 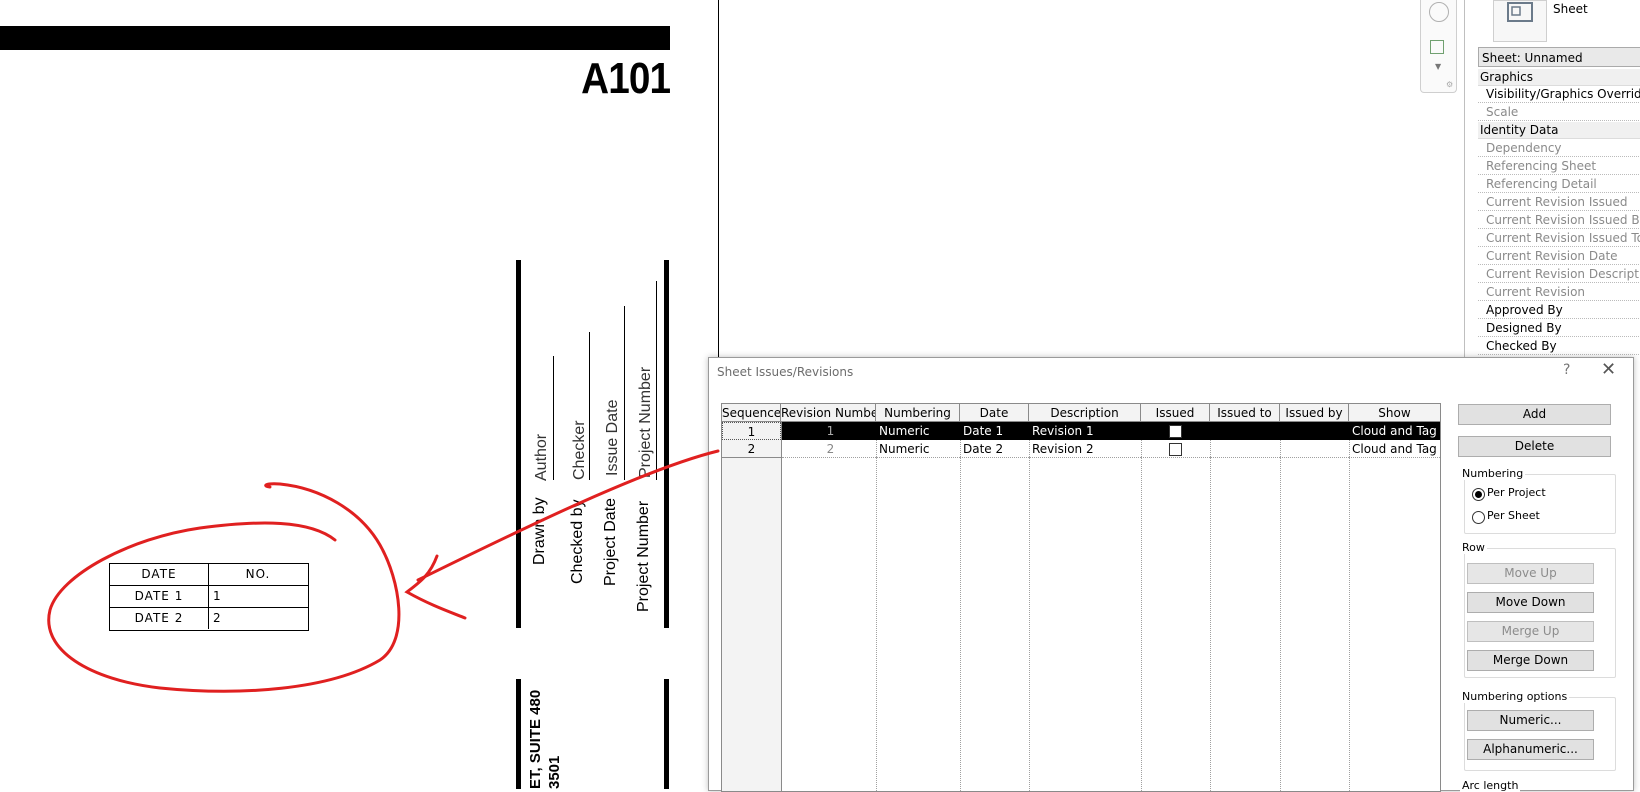 I want to click on circle-annotation, so click(x=224, y=587).